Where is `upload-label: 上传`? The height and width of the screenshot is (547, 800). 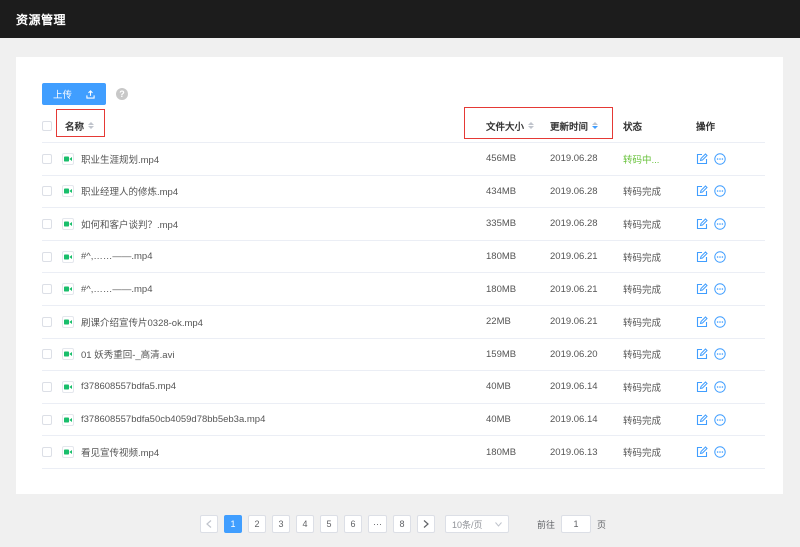
upload-label: 上传 is located at coordinates (62, 95).